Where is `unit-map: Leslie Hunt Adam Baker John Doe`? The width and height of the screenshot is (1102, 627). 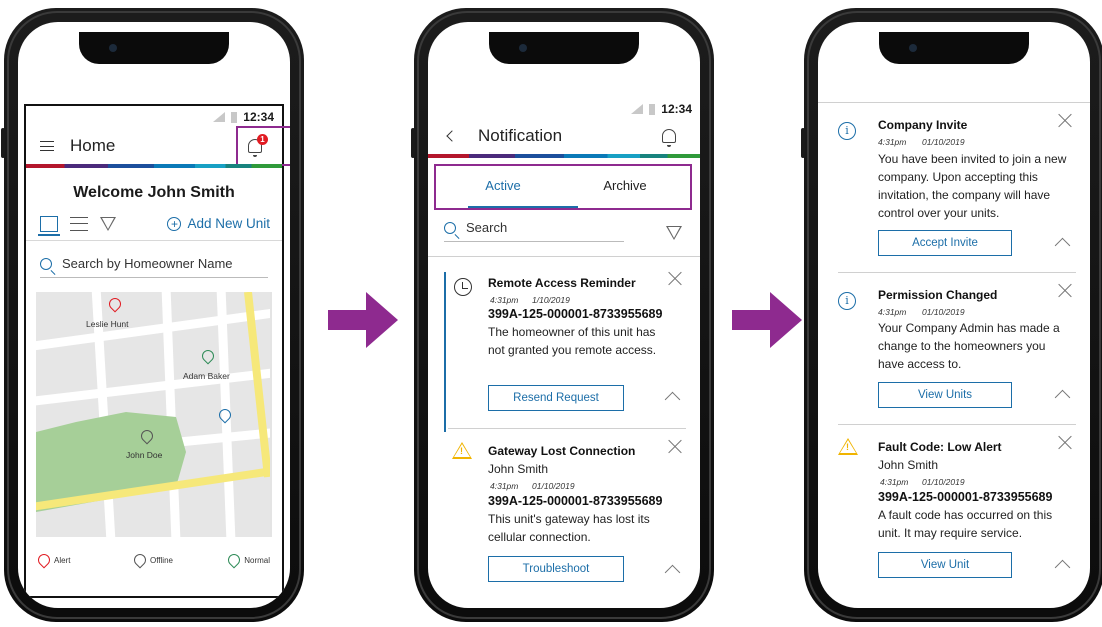 unit-map: Leslie Hunt Adam Baker John Doe is located at coordinates (154, 414).